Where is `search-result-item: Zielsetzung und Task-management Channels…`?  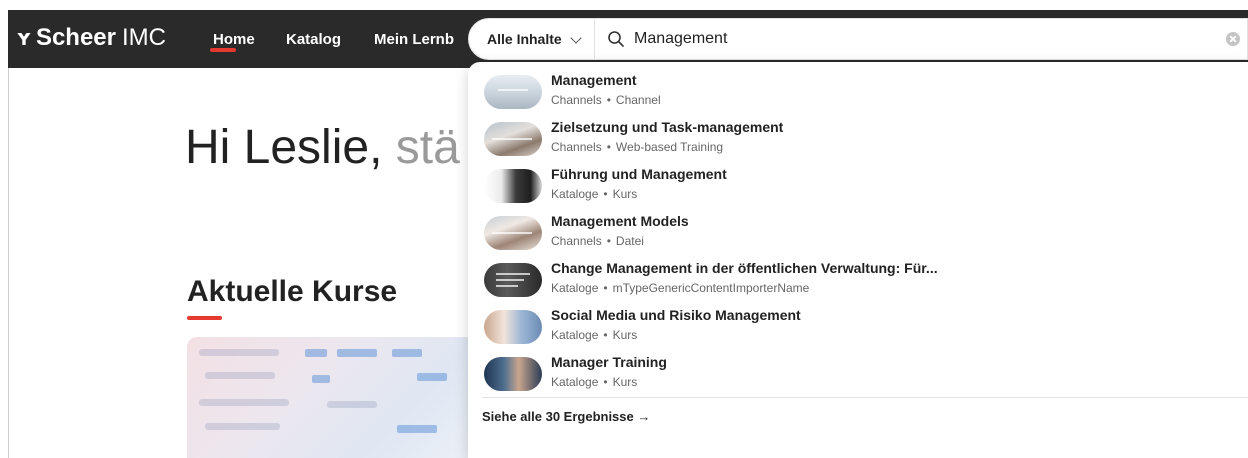
search-result-item: Zielsetzung und Task-management Channels… is located at coordinates (834, 140).